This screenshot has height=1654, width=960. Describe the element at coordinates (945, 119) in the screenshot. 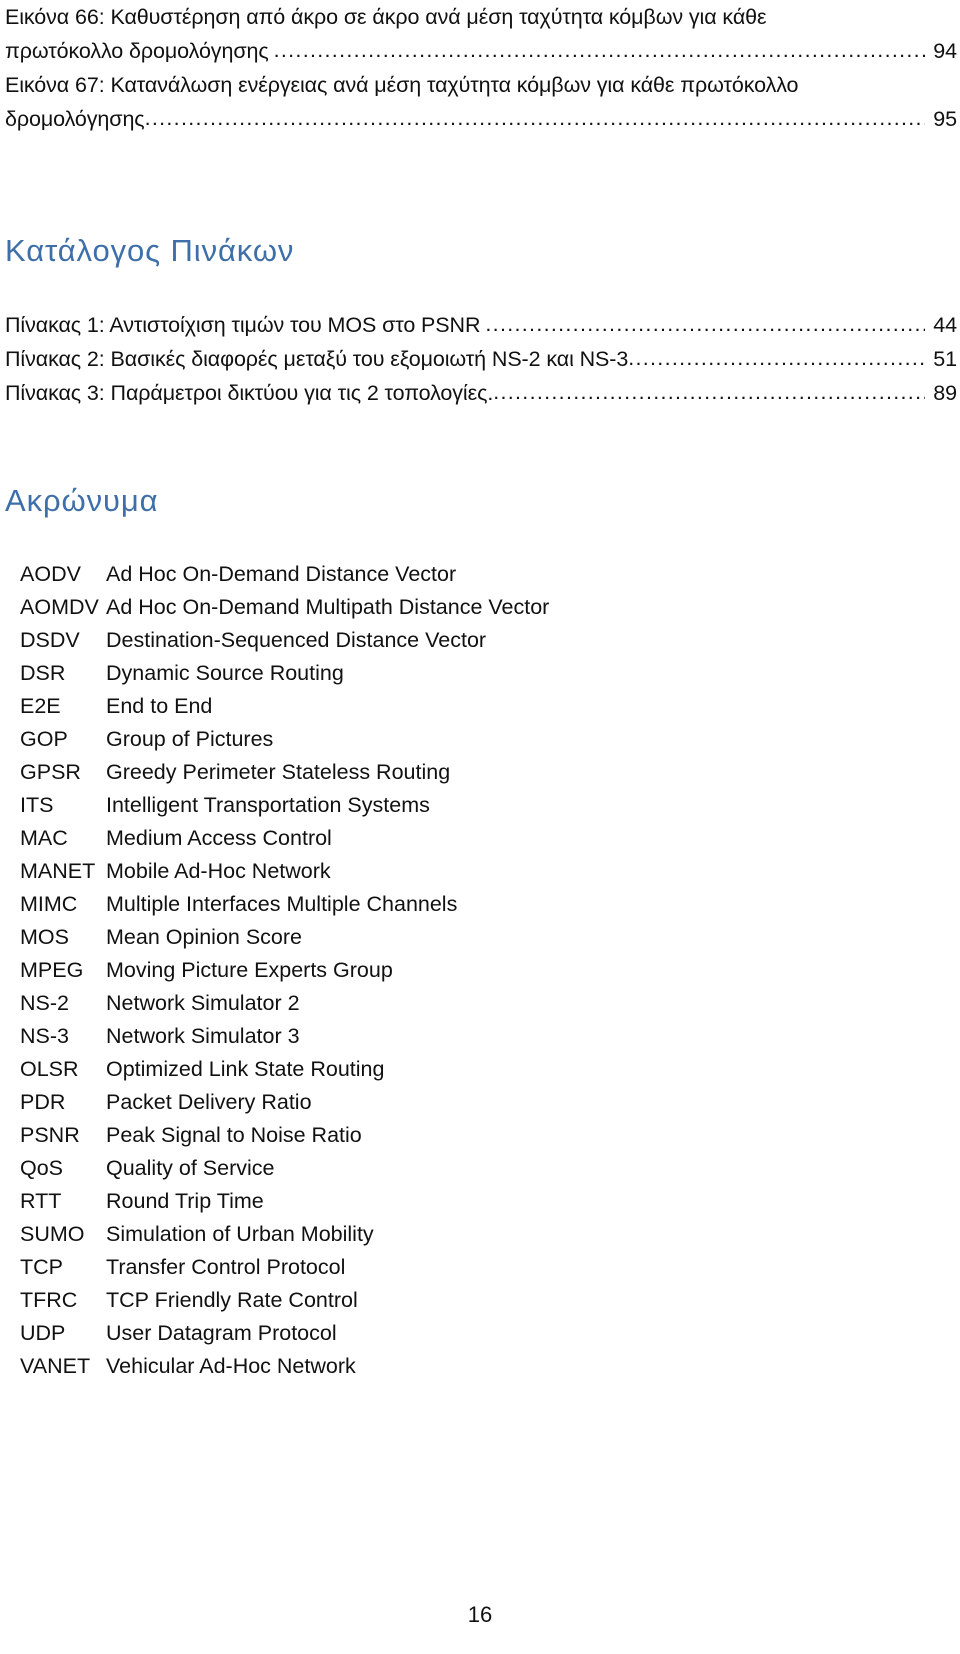

I see `toc-page-number: 95` at that location.